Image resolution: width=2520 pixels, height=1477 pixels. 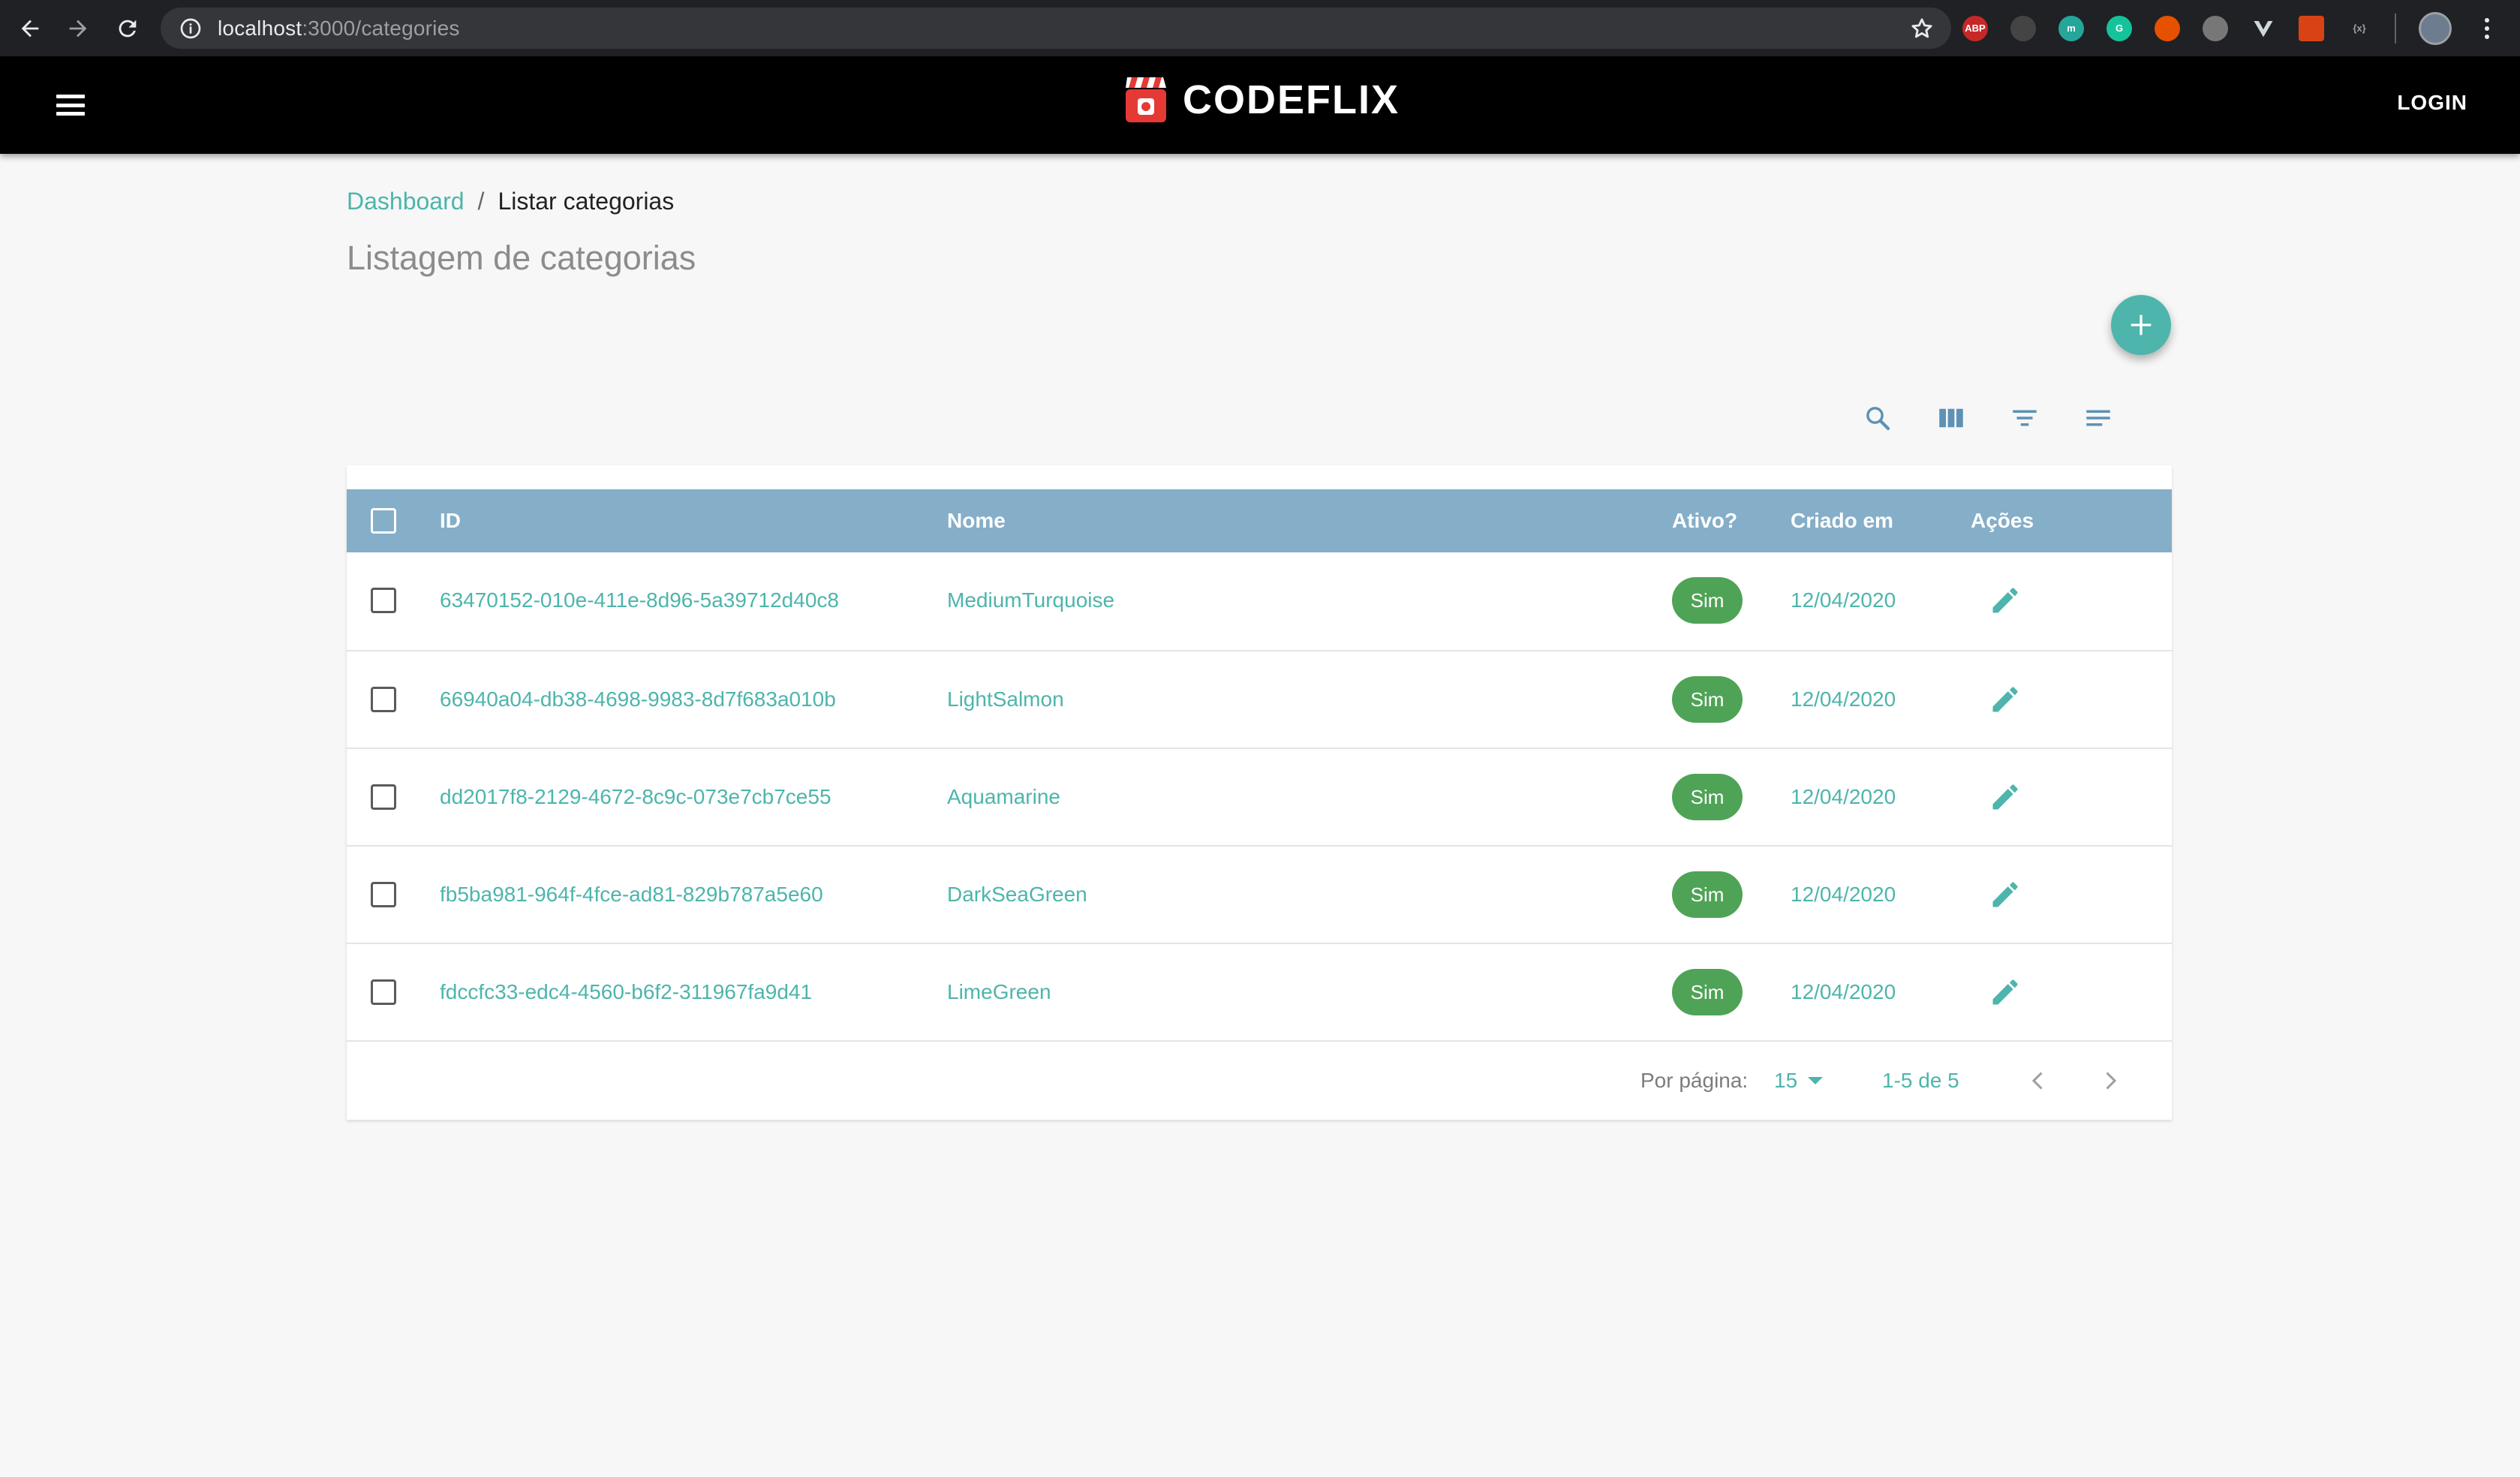 What do you see at coordinates (1017, 894) in the screenshot?
I see `cell-nome: DarkSeaGreen` at bounding box center [1017, 894].